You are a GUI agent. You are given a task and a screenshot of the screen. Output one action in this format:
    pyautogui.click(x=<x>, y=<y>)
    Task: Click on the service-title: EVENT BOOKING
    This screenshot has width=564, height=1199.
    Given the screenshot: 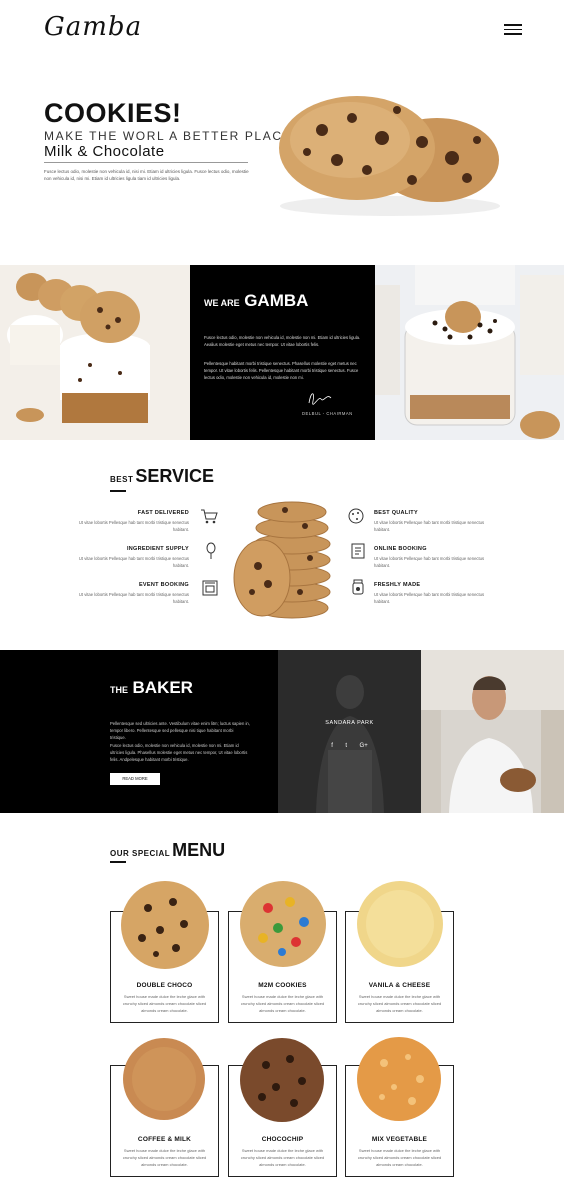 What is the action you would take?
    pyautogui.click(x=163, y=585)
    